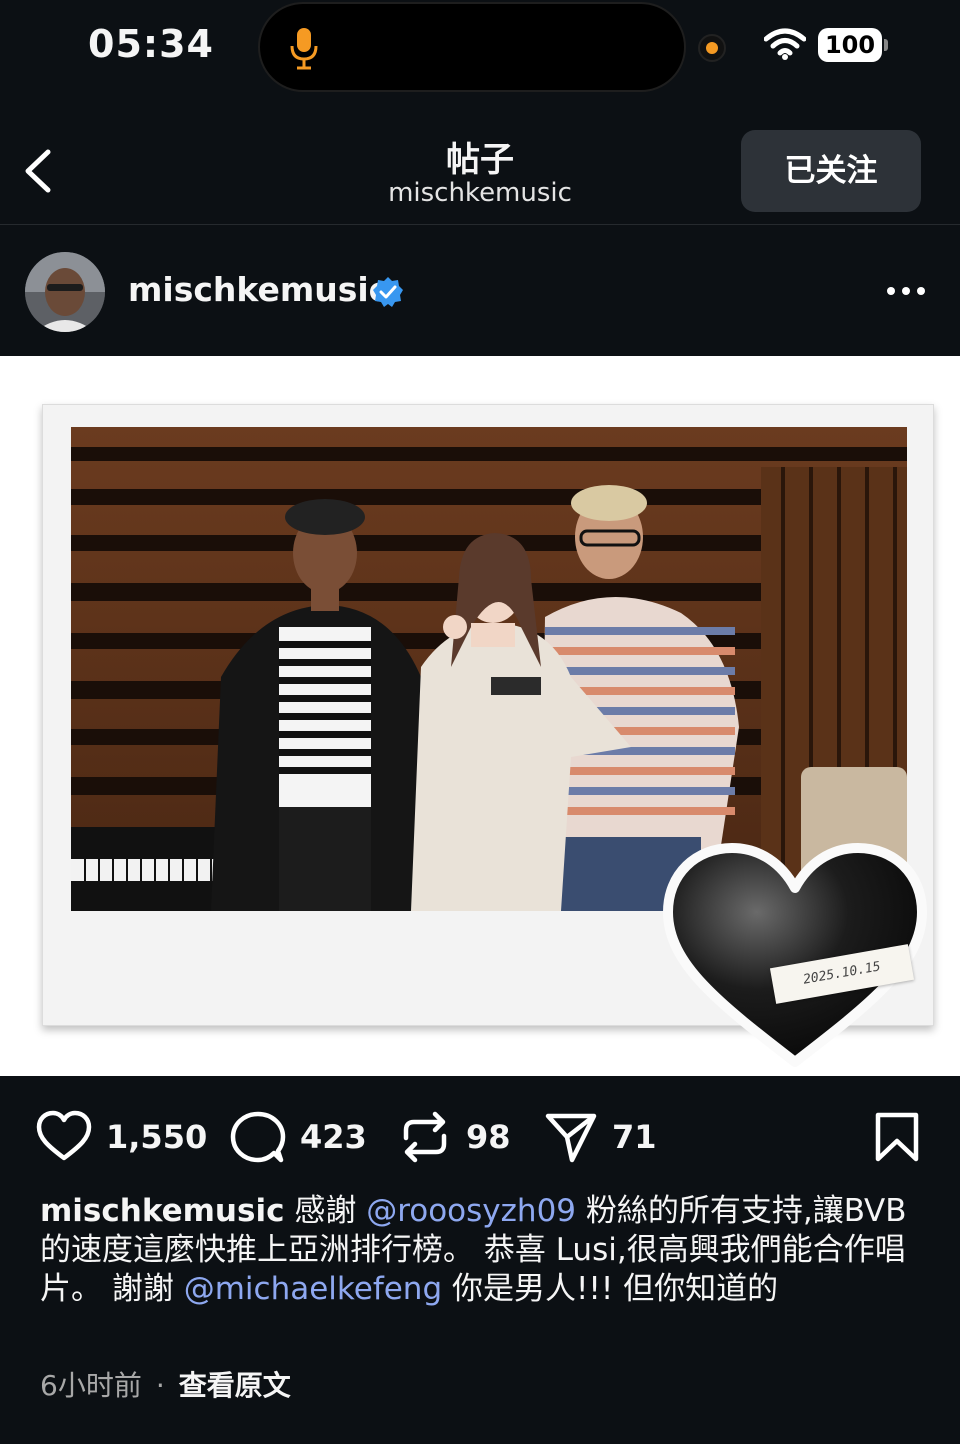 The width and height of the screenshot is (960, 1444). What do you see at coordinates (235, 1385) in the screenshot?
I see `see-translation-link: 查看原文` at bounding box center [235, 1385].